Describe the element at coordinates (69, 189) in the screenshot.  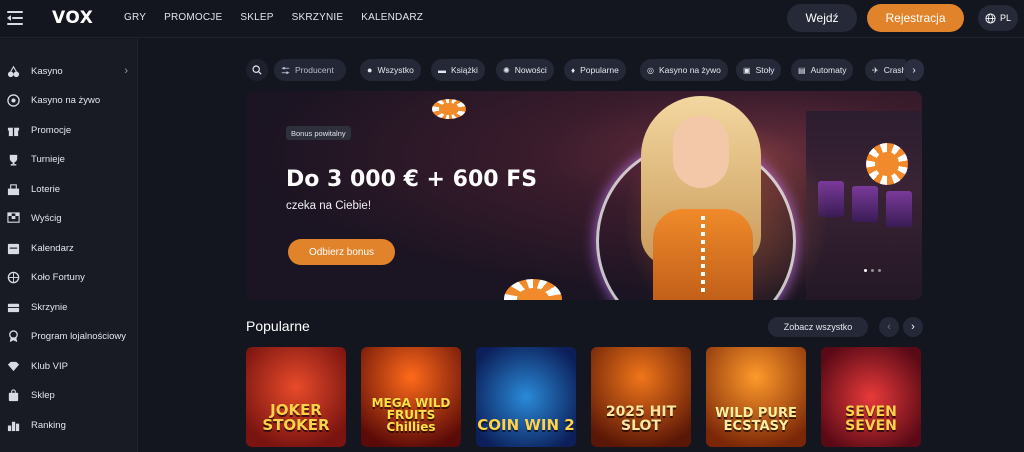
I see `sidebar-item-lotteries: Loterie` at that location.